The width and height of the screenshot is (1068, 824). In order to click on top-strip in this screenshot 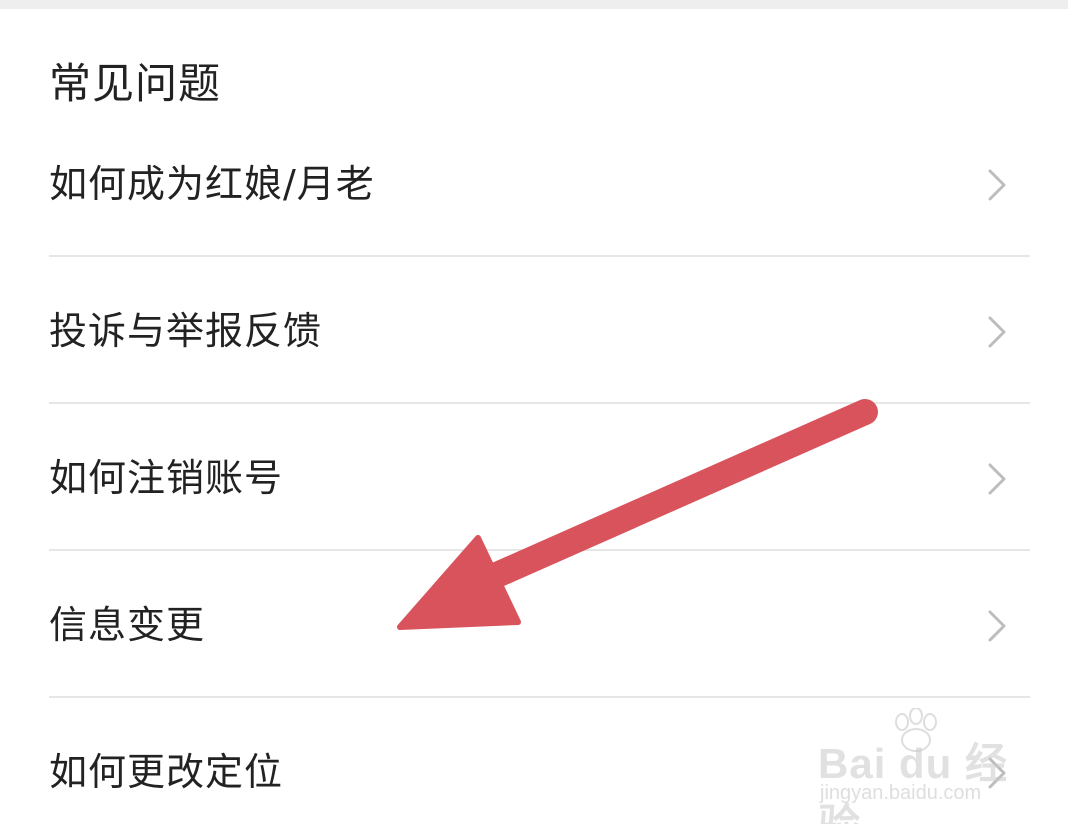, I will do `click(534, 4)`.